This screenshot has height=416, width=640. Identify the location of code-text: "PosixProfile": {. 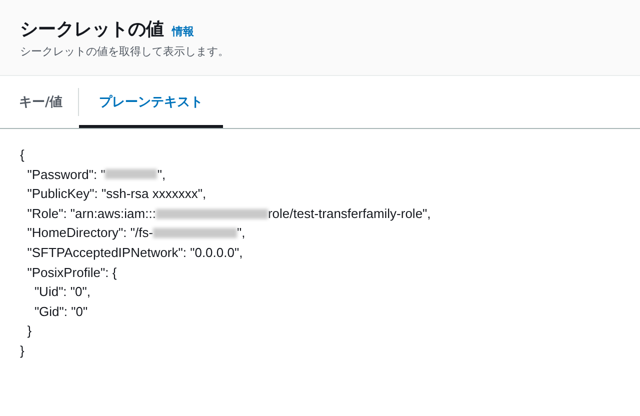
(71, 273).